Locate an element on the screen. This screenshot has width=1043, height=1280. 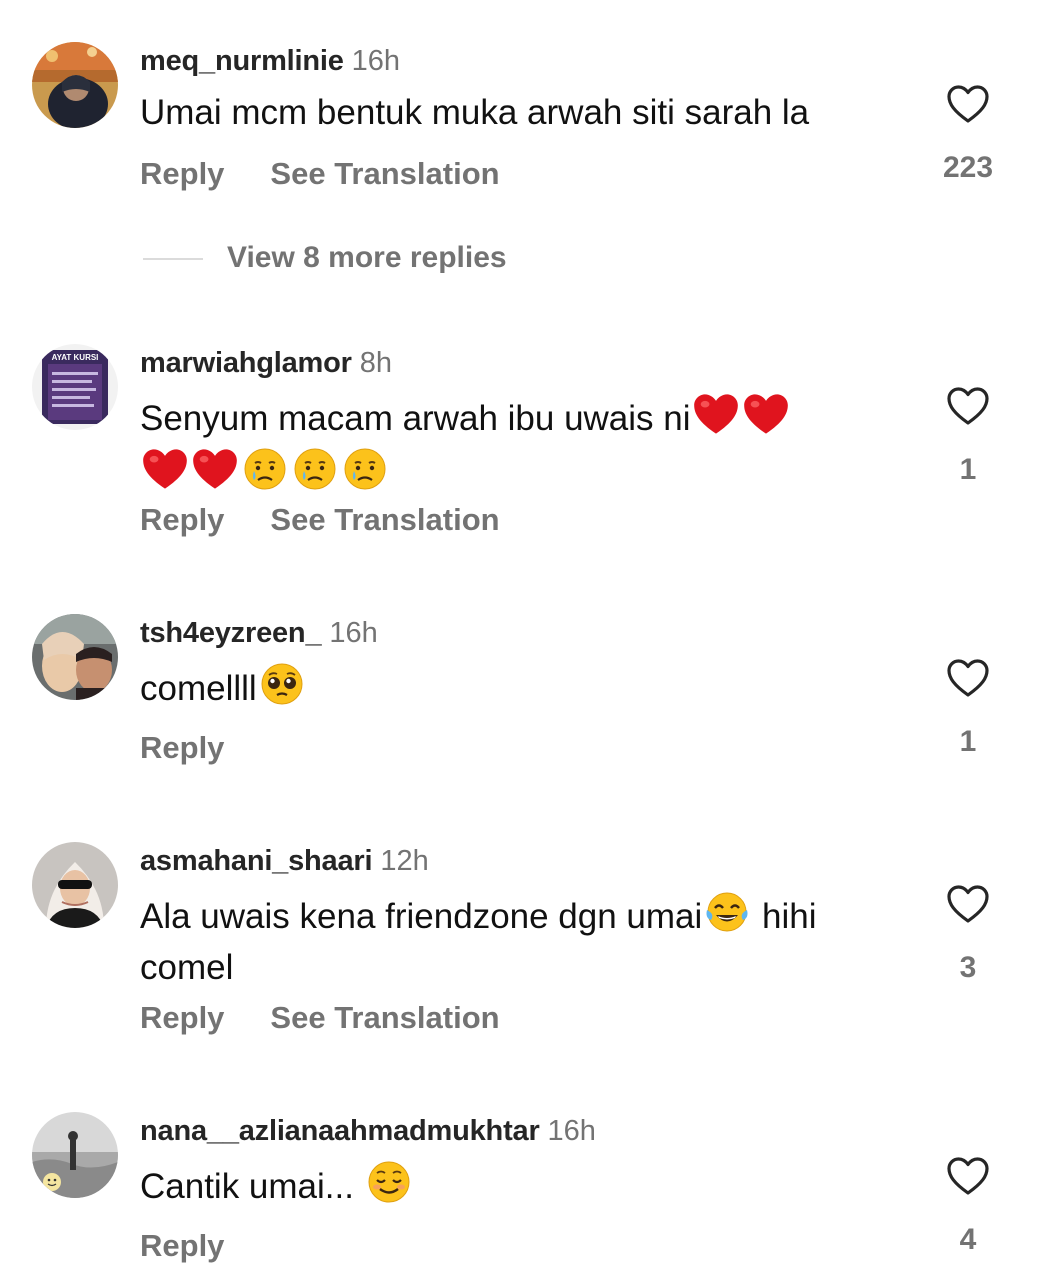
comment-item: tsh4eyzreen_ 16h comellll Reply 1 is located at coordinates (521, 694).